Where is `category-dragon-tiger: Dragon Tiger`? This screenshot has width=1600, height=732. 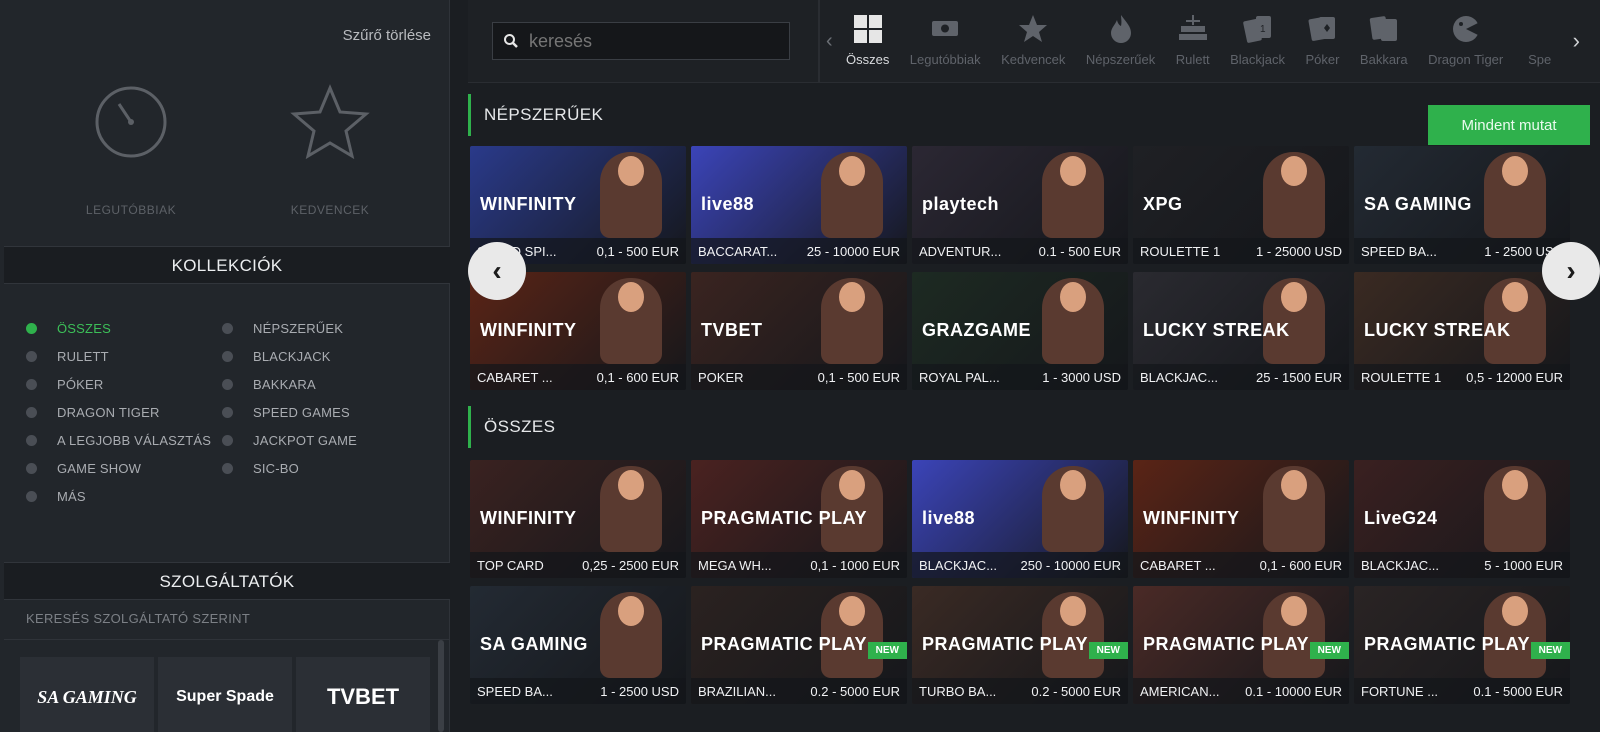
category-dragon-tiger: Dragon Tiger is located at coordinates (1465, 39).